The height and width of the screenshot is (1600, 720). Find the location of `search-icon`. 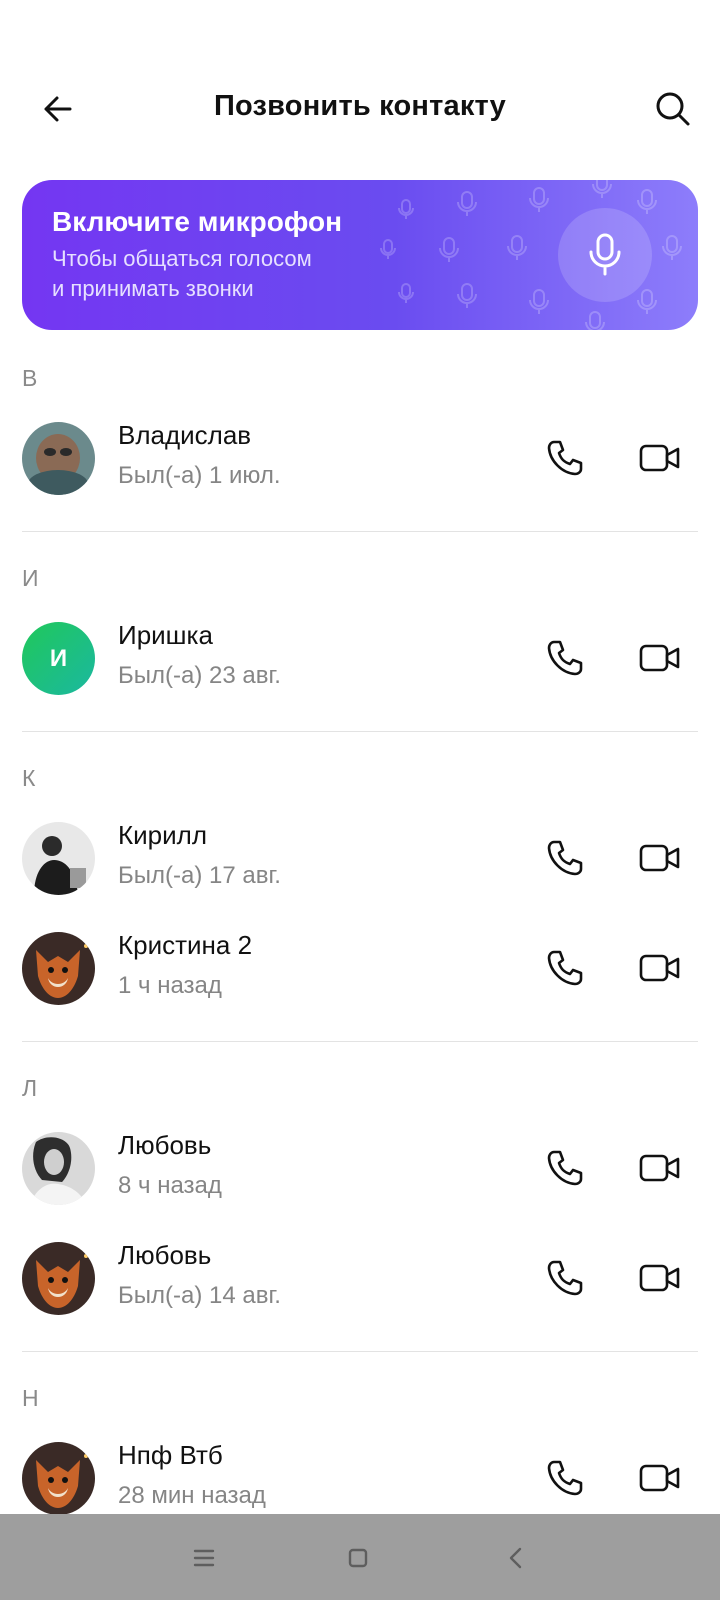

search-icon is located at coordinates (673, 109).